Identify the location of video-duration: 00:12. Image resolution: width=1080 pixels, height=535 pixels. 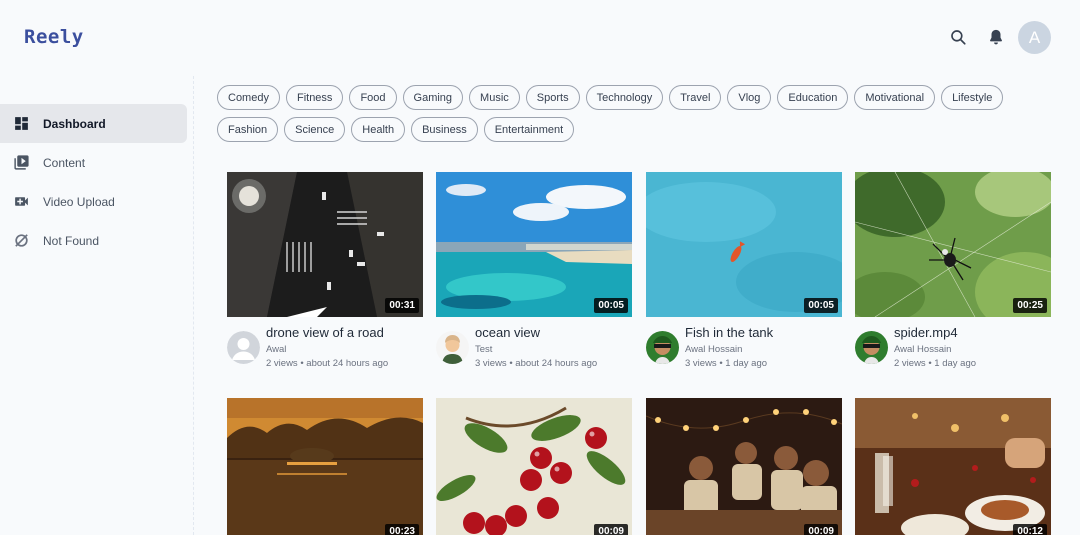
(1030, 529).